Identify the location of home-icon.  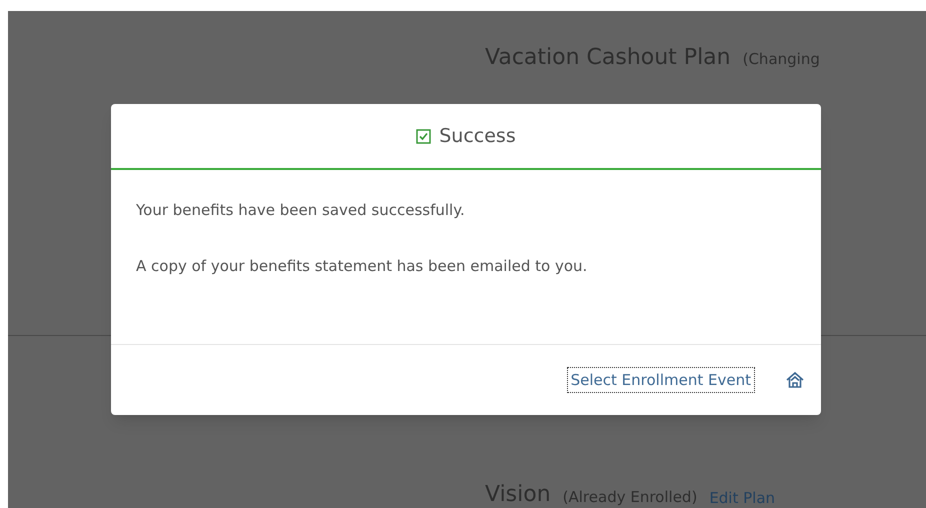
(795, 380).